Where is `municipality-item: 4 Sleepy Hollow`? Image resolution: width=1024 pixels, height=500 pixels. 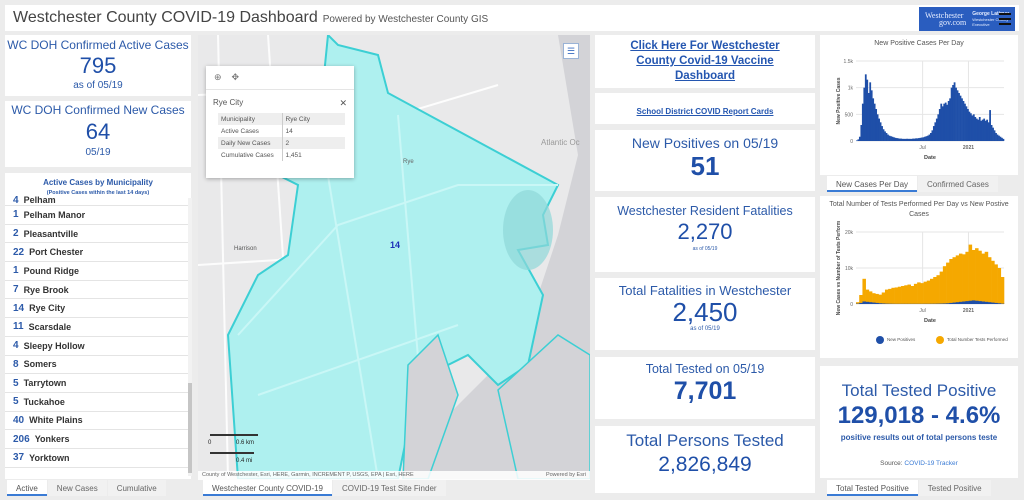 municipality-item: 4 Sleepy Hollow is located at coordinates (96, 346).